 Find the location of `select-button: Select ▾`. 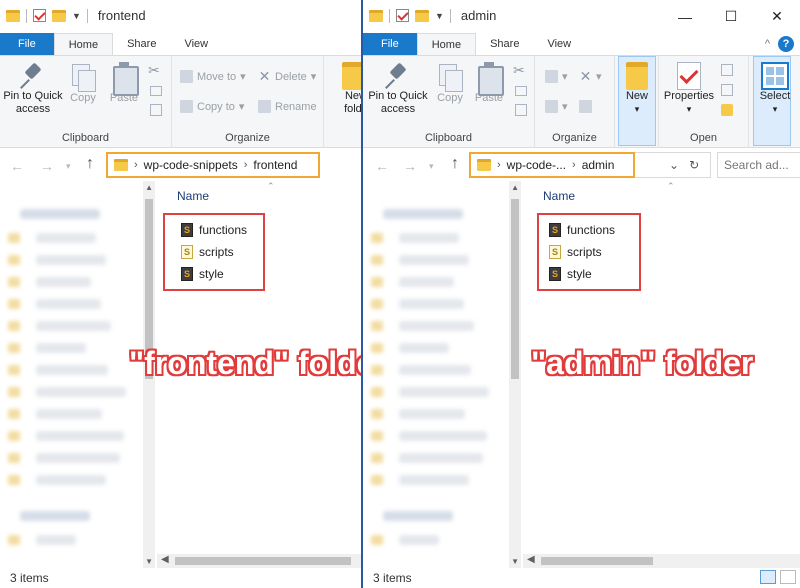

select-button: Select ▾ is located at coordinates (775, 89).